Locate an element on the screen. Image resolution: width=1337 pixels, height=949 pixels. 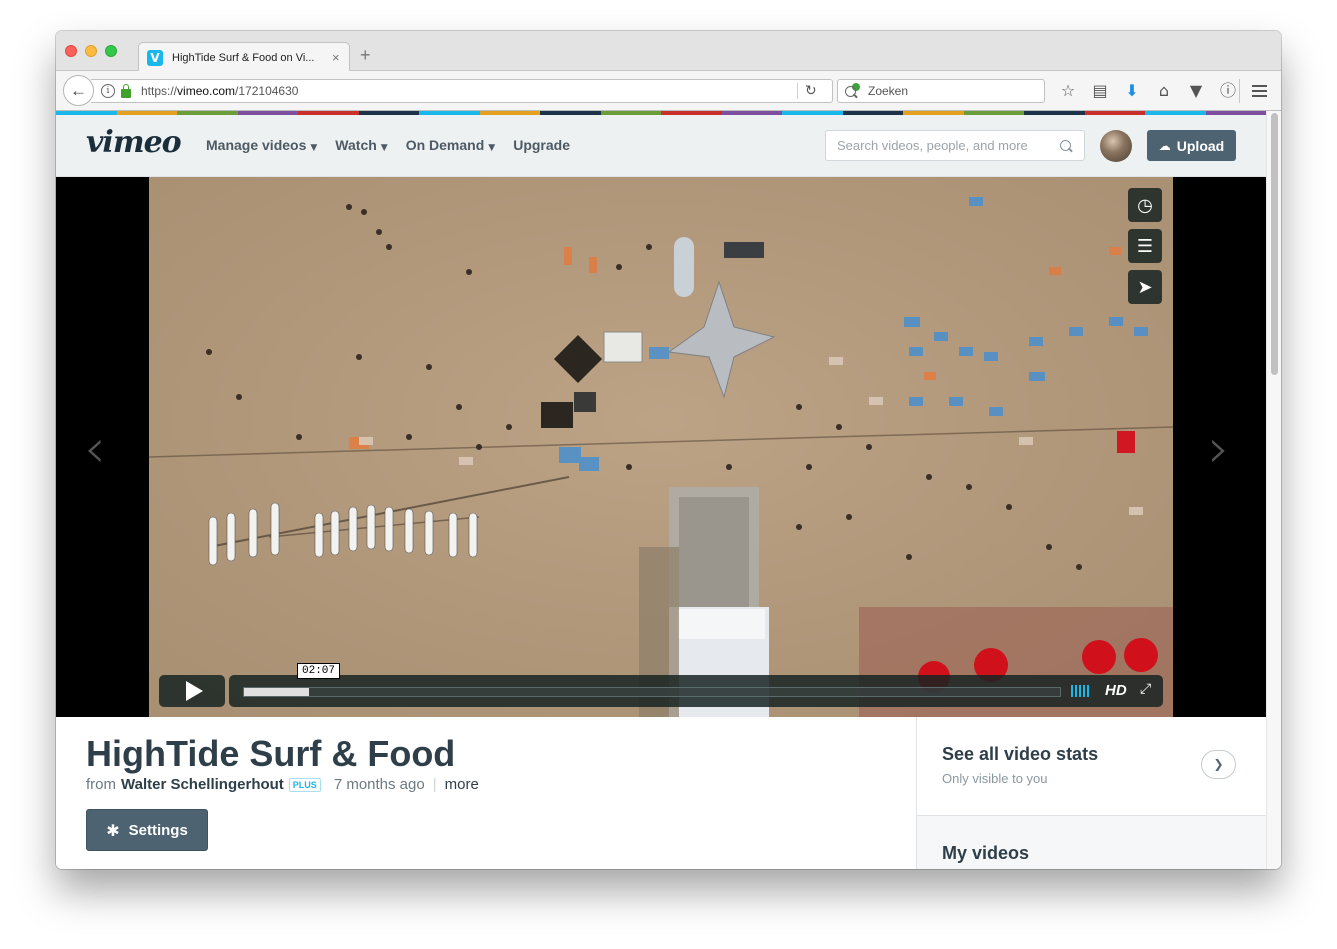
gear-icon: ✱ is located at coordinates (113, 830).